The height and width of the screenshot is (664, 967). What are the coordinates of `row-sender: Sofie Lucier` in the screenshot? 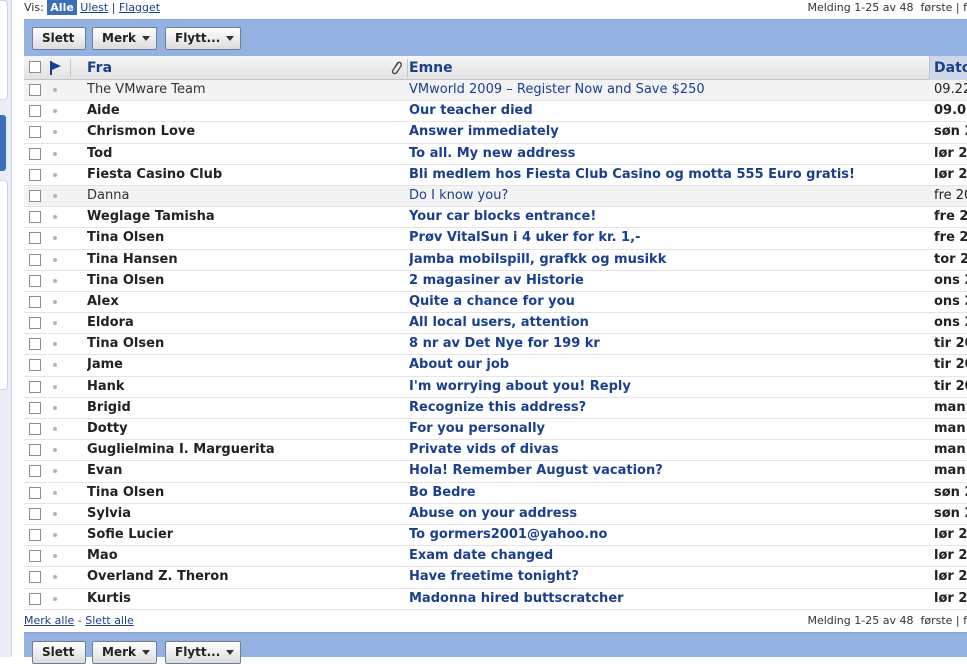 It's located at (237, 535).